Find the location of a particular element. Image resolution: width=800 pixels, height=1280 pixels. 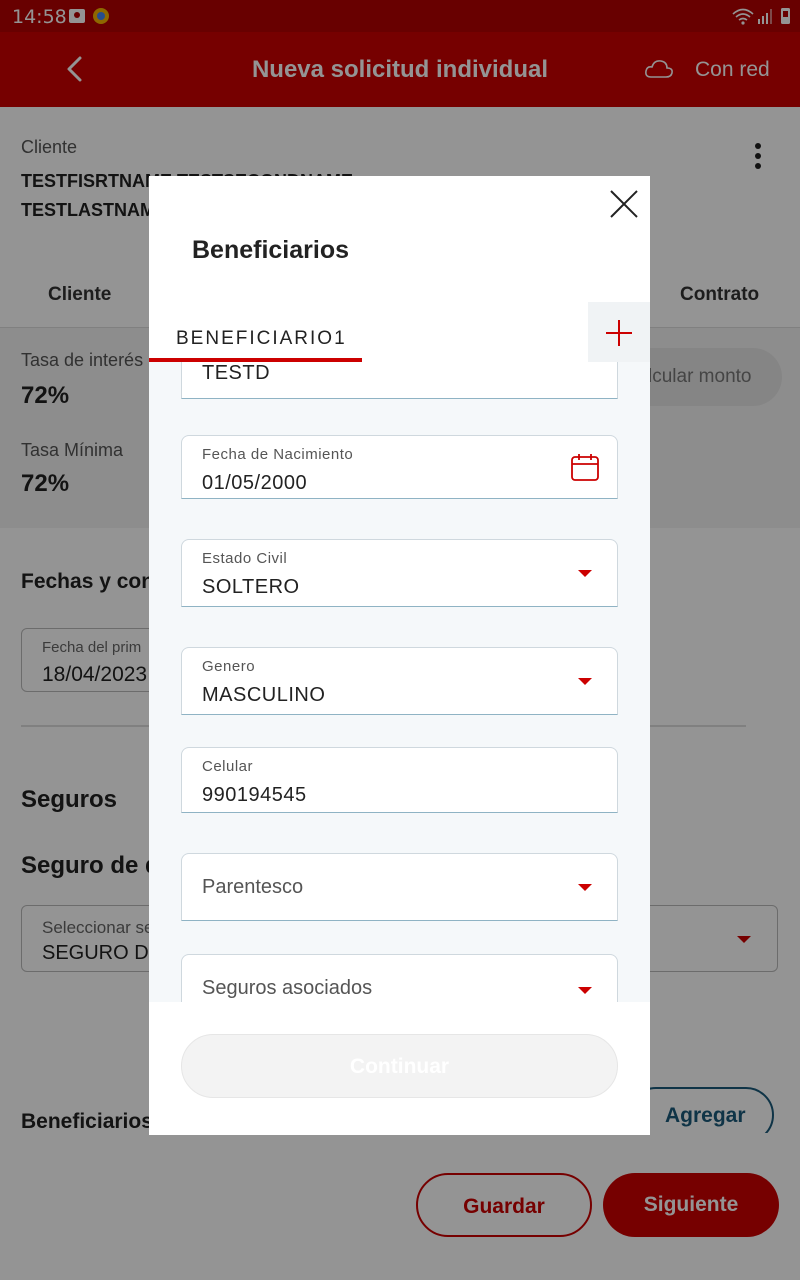

civil-status-label: Estado Civil is located at coordinates (245, 558).